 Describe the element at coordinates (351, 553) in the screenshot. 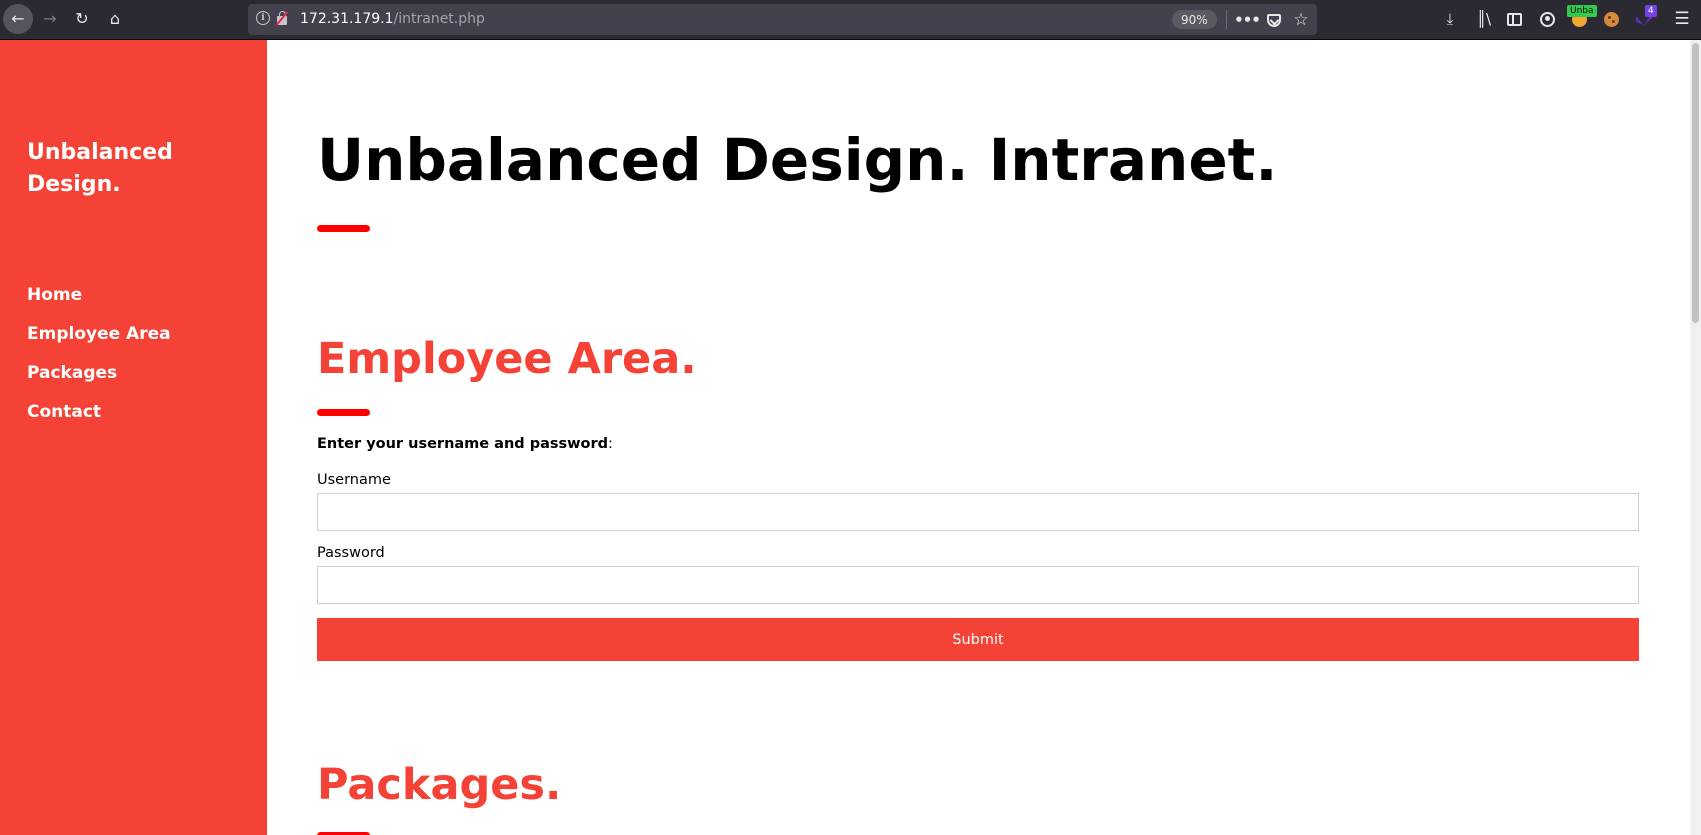

I see `password-label: Password` at that location.